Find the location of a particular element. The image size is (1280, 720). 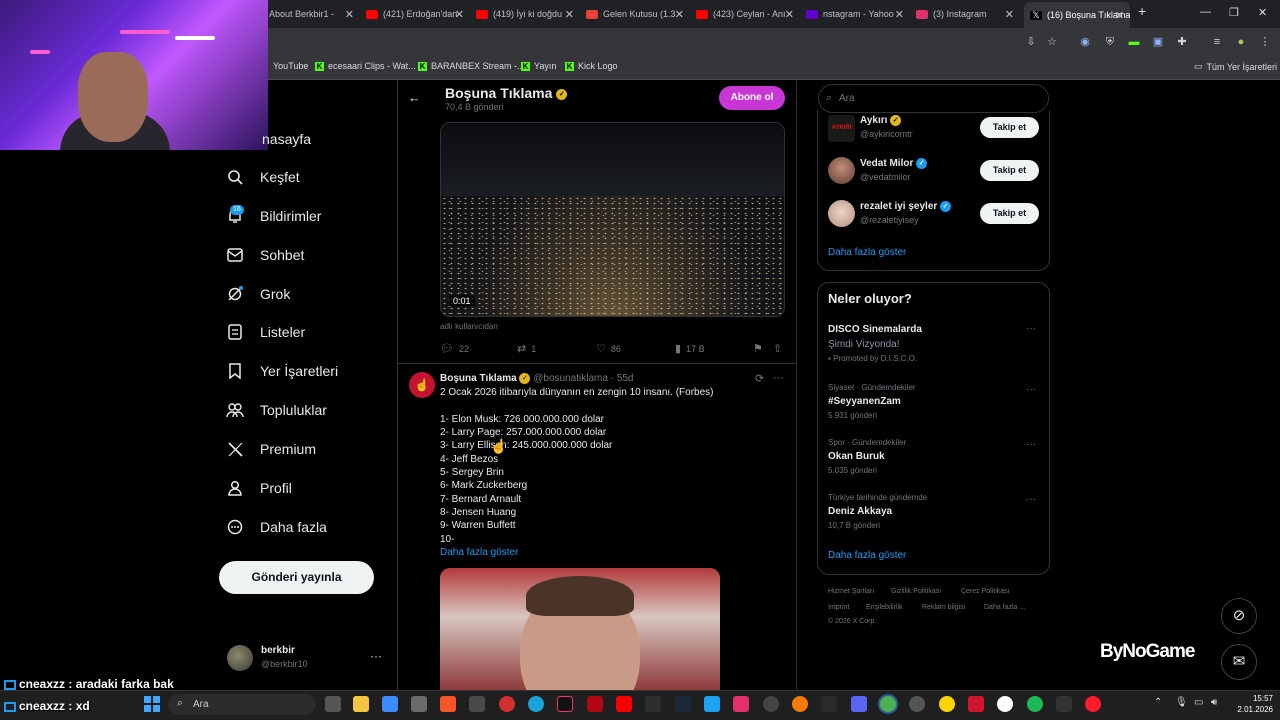

nav-chat: Sohbet is located at coordinates (265, 255).